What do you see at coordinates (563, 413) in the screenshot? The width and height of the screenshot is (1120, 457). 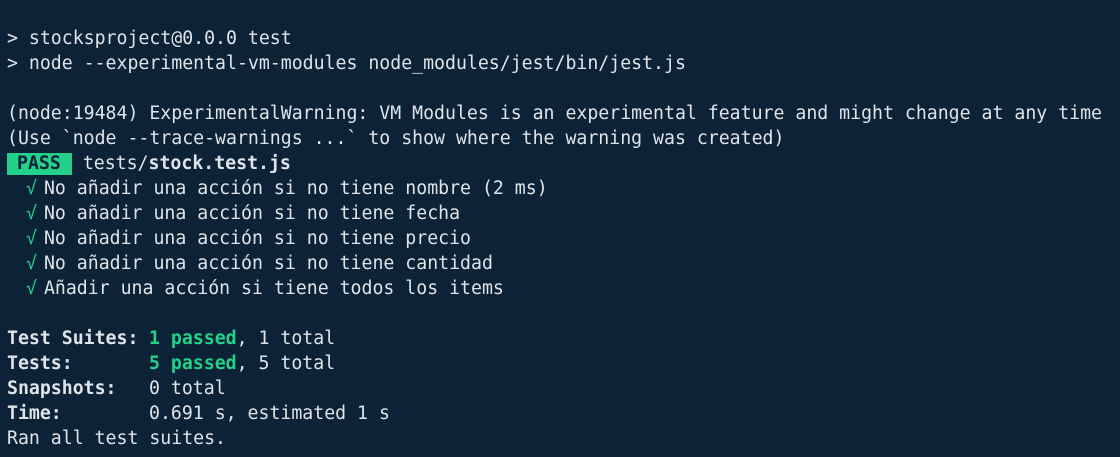 I see `summary-time-line: Time: 0.691 s, estimated 1 s` at bounding box center [563, 413].